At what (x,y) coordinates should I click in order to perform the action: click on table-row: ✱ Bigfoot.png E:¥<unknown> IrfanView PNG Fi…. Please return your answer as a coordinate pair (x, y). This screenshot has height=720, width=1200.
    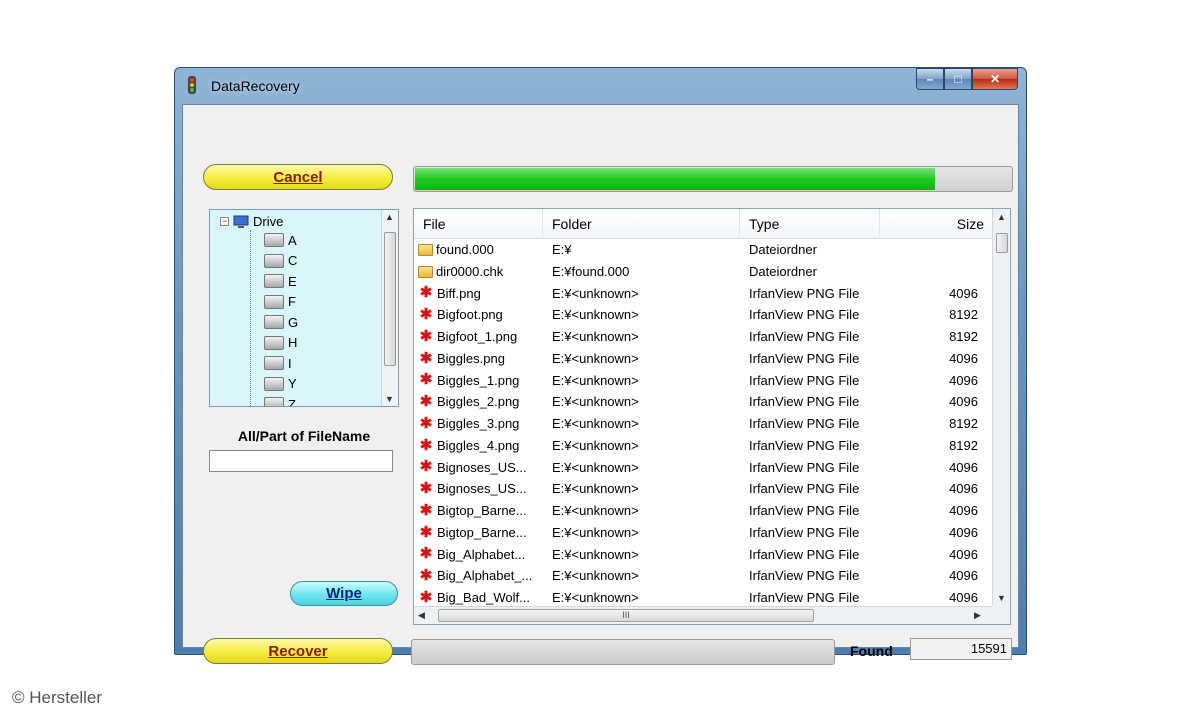
    Looking at the image, I should click on (703, 315).